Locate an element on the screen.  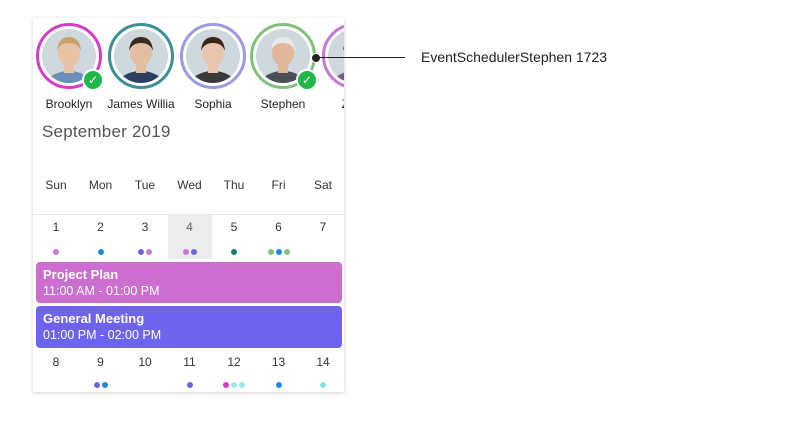
date-number: 13 is located at coordinates (278, 362).